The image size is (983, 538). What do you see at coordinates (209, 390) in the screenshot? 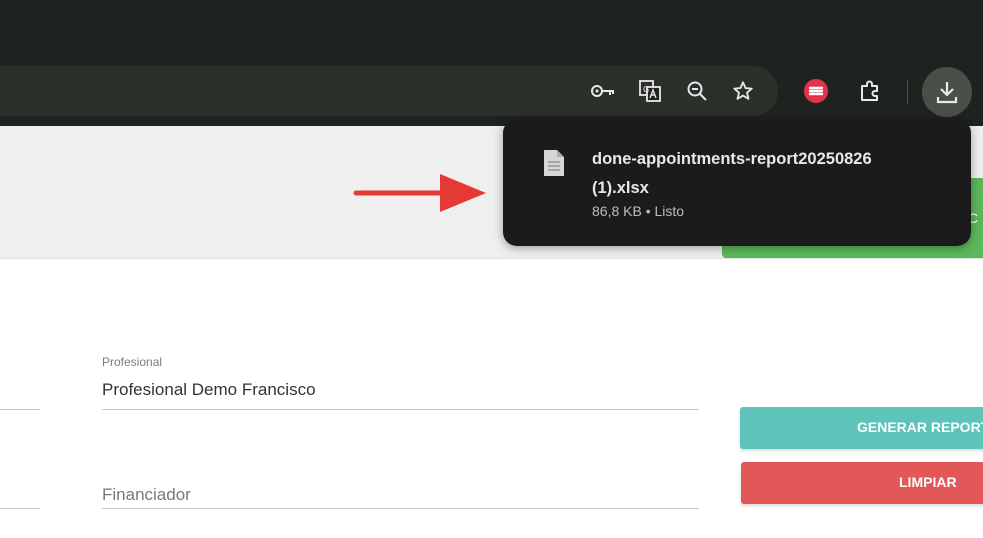
I see `profesional-field: Profesional Demo Francisco` at bounding box center [209, 390].